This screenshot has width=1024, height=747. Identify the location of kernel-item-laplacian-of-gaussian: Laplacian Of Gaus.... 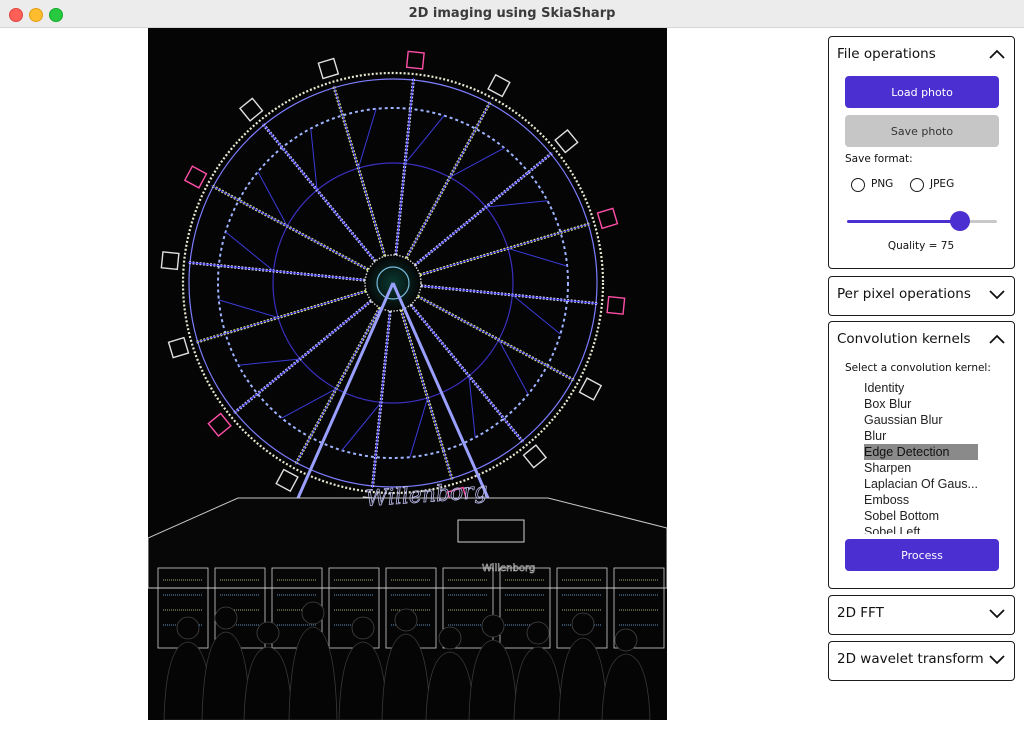
(921, 484).